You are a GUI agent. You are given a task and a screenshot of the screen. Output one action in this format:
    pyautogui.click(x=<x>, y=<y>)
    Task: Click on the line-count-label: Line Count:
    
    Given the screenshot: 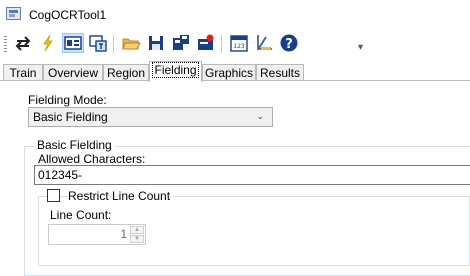 What is the action you would take?
    pyautogui.click(x=81, y=215)
    